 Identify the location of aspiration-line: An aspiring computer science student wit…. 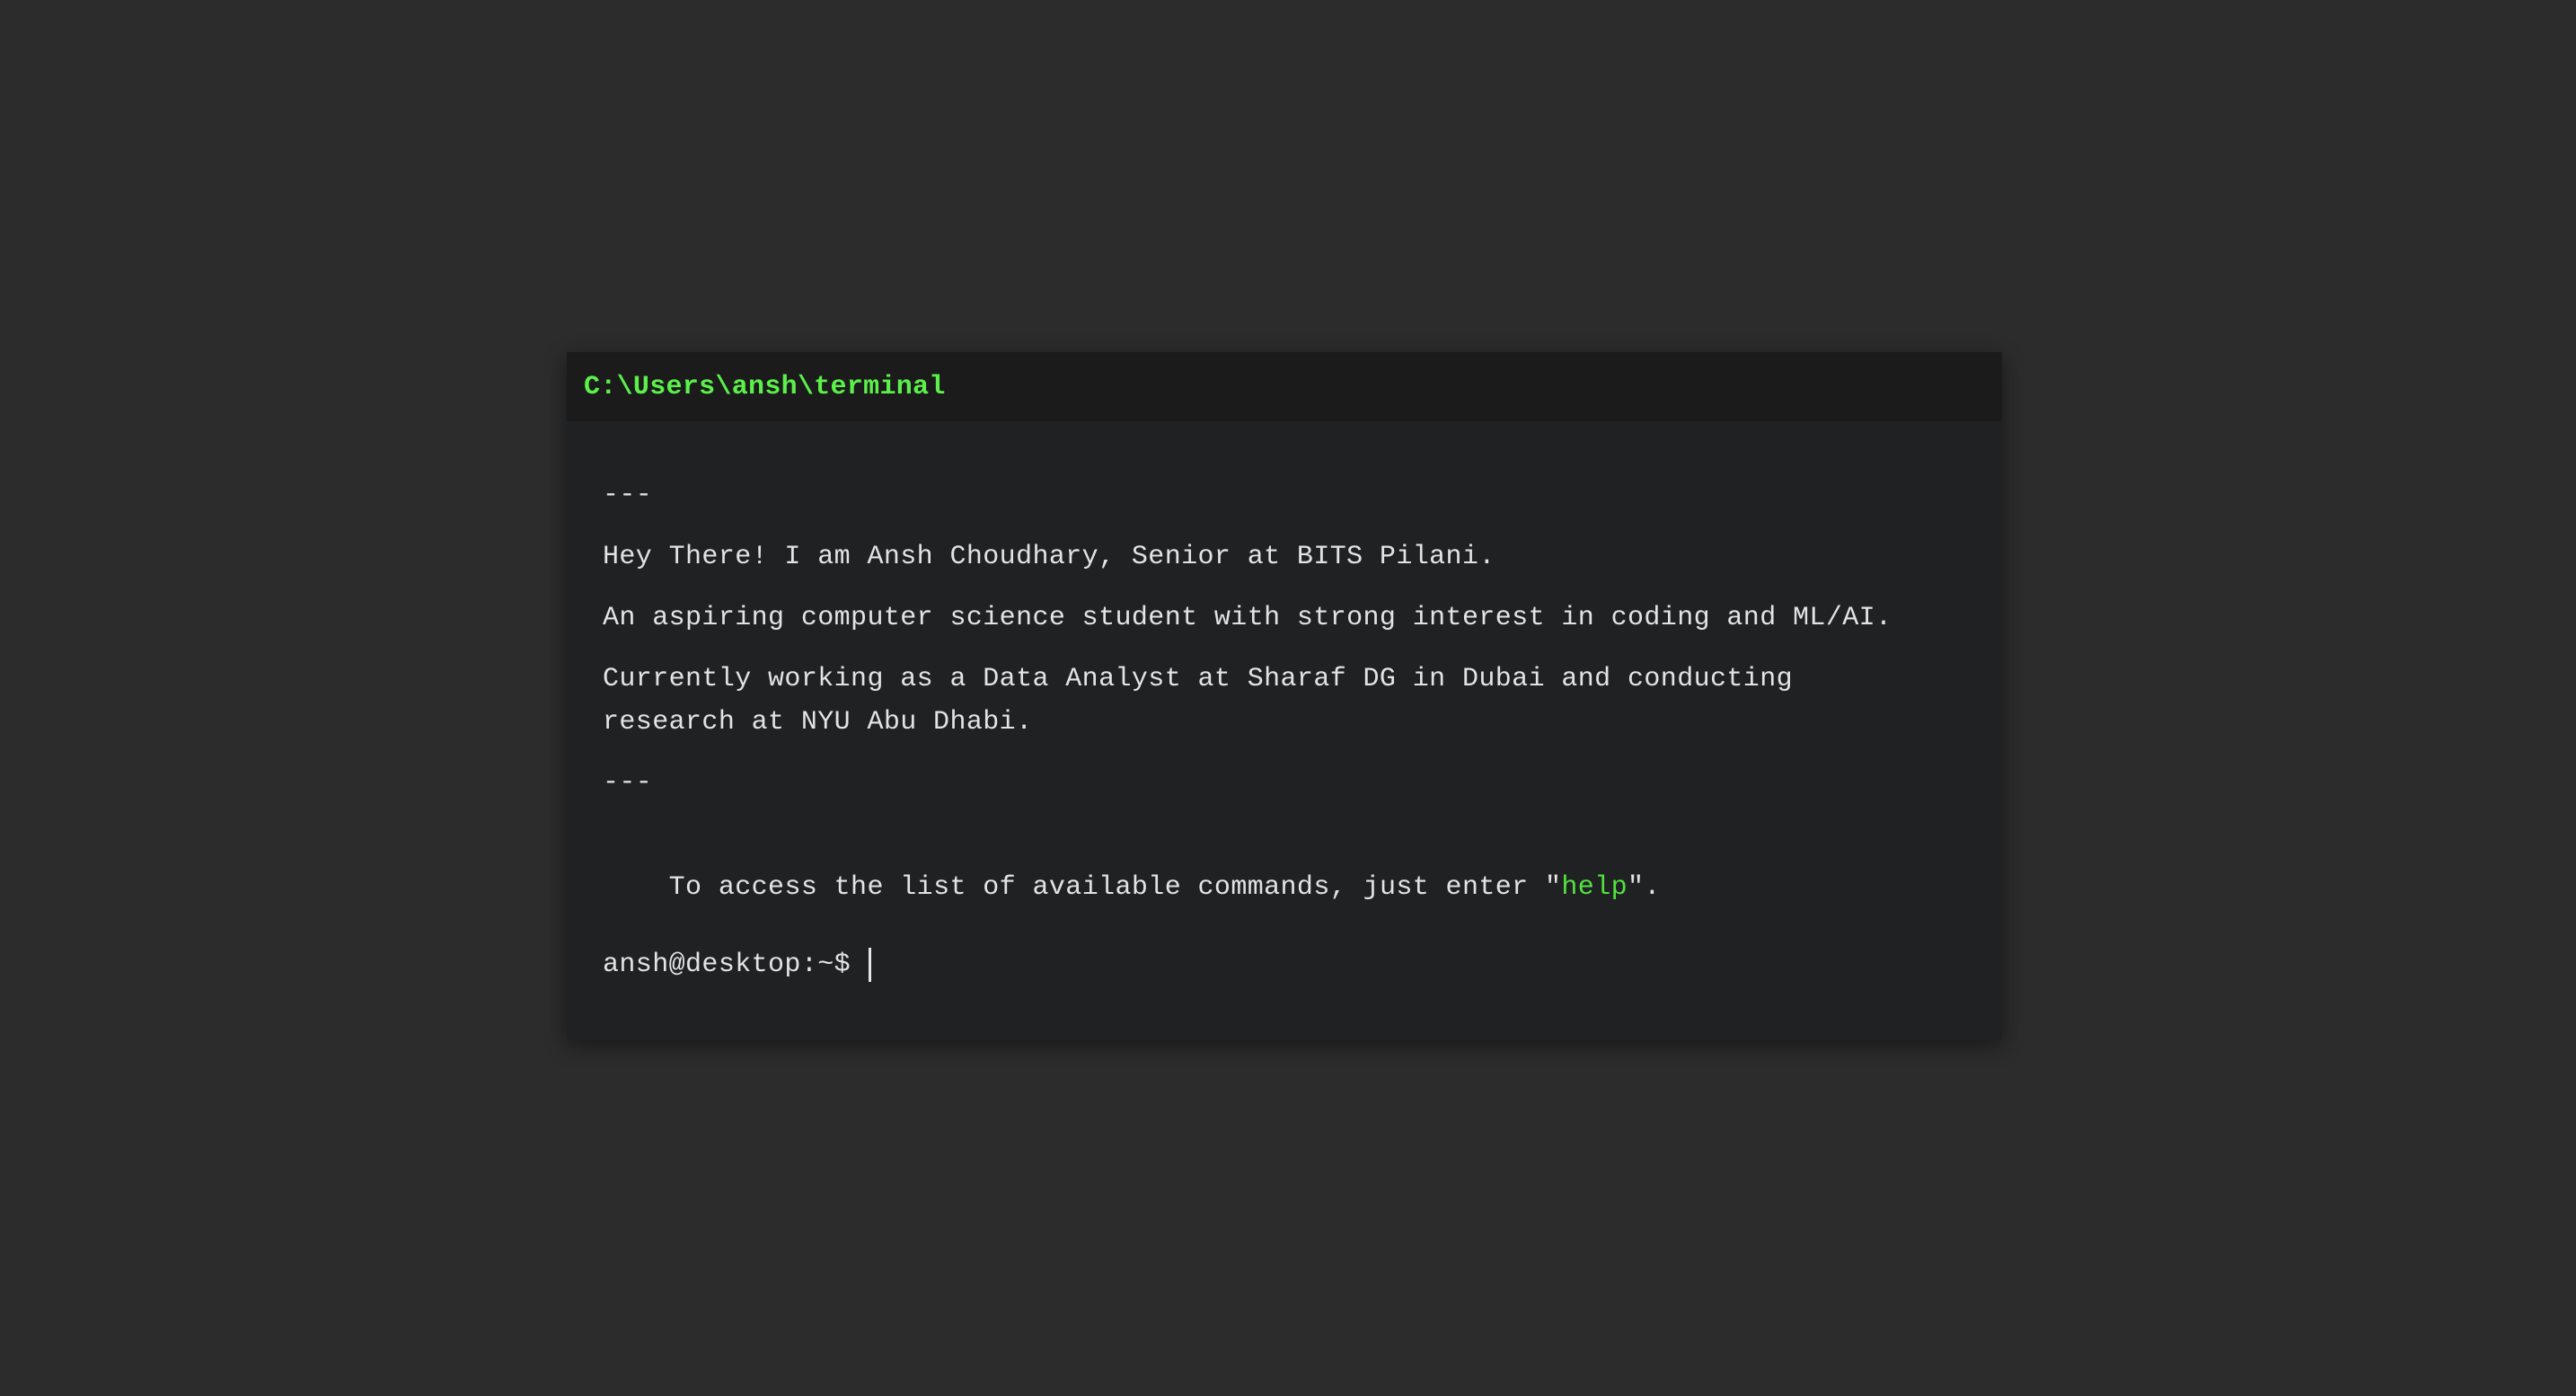
(1247, 618).